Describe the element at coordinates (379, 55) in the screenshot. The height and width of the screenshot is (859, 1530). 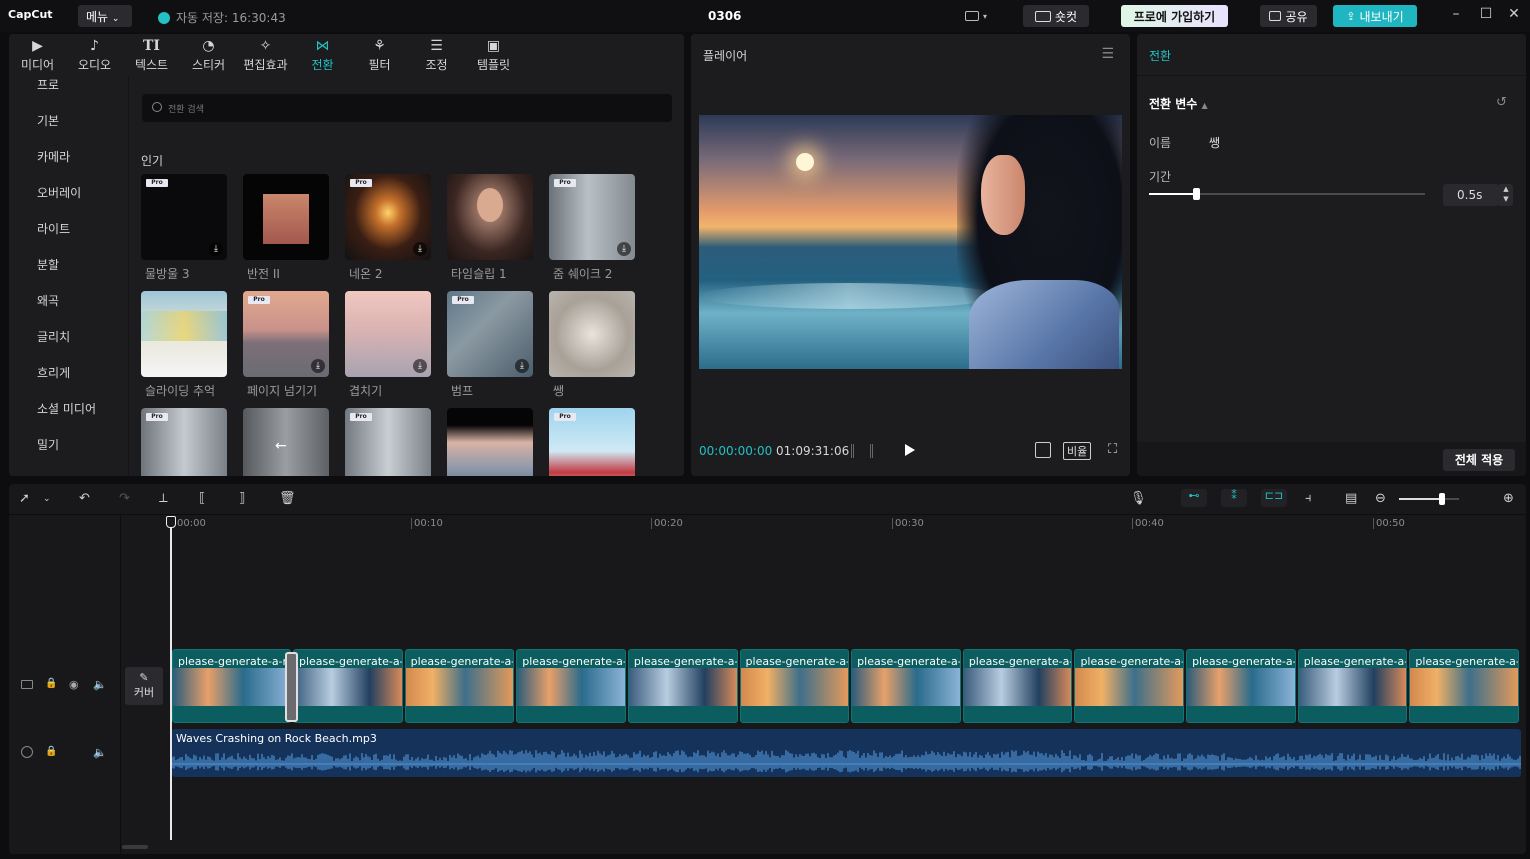
I see `tab-filter: ⚘ 필터` at that location.